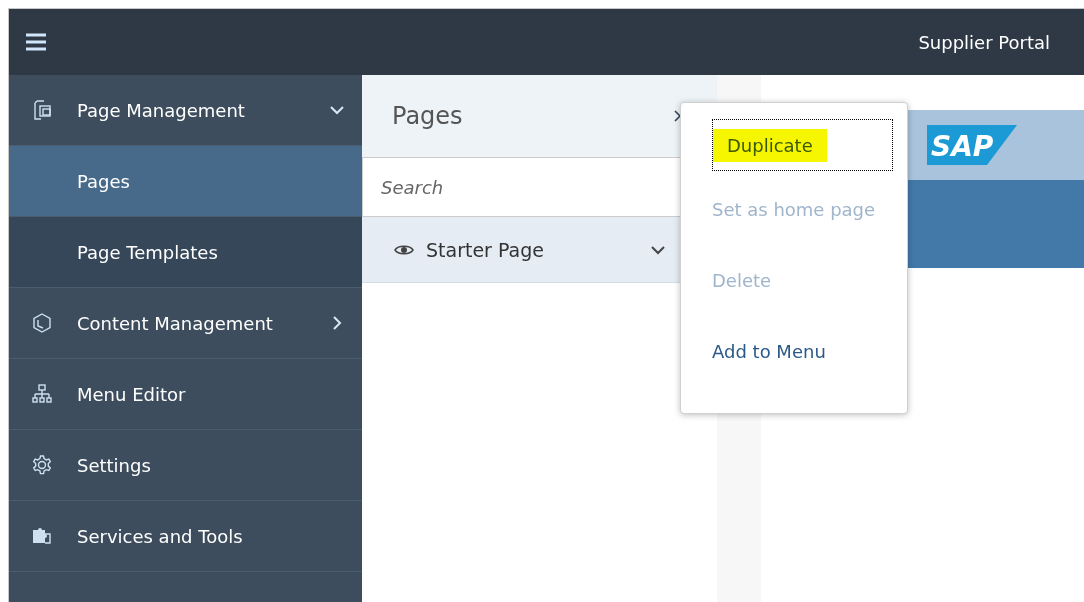  I want to click on portal-title: Supplier Portal, so click(984, 42).